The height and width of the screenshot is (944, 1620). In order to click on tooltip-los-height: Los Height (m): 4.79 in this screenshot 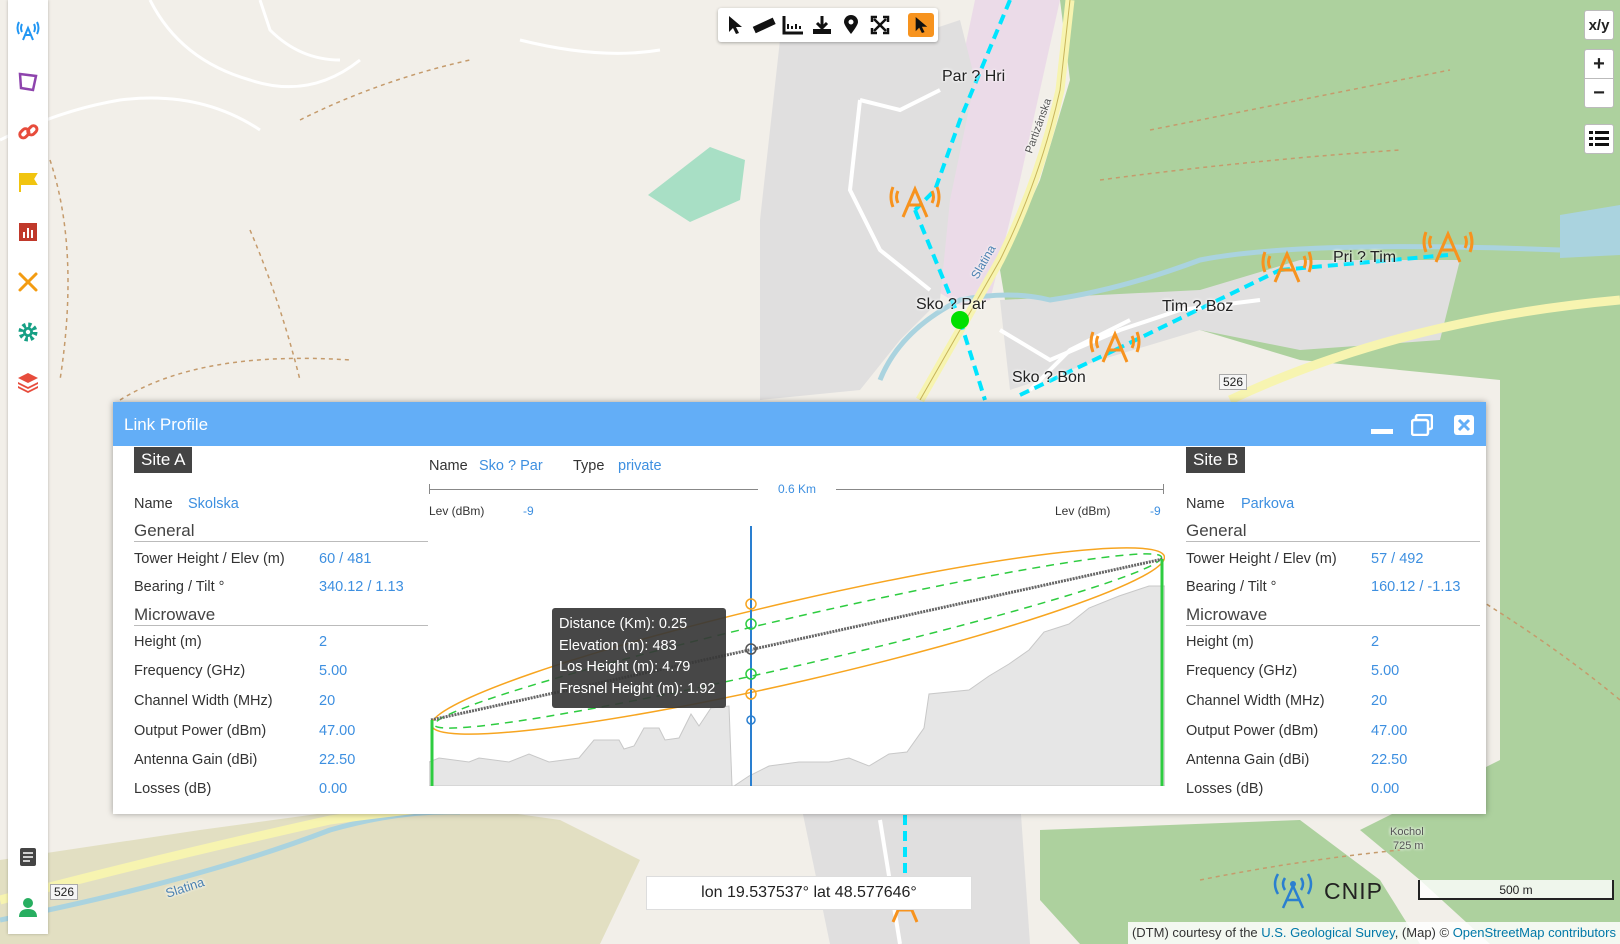, I will do `click(625, 667)`.